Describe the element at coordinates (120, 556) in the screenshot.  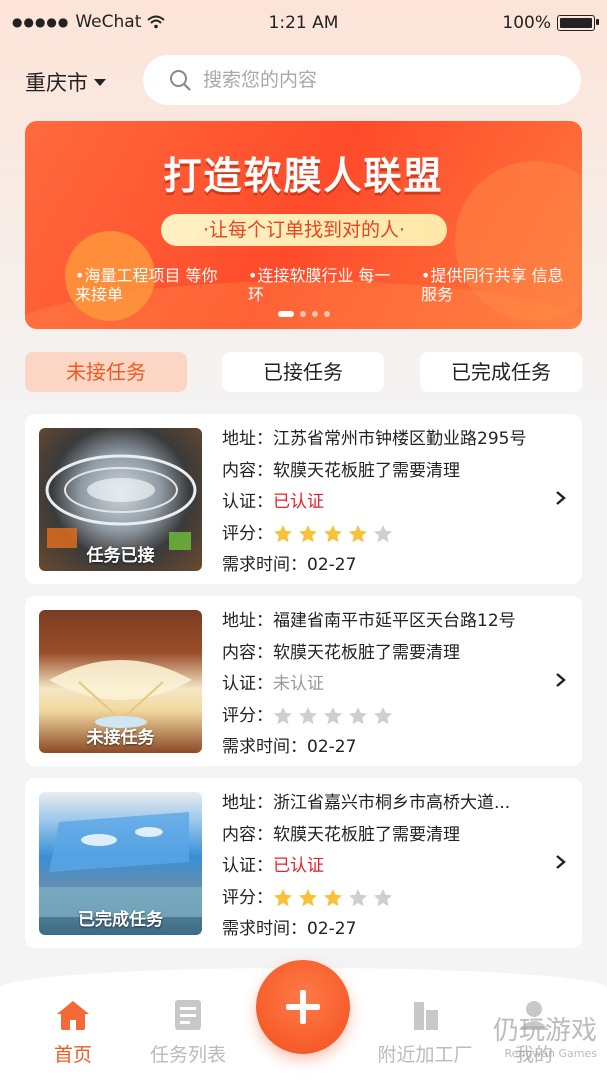
I see `task-status-caption: 任务已接` at that location.